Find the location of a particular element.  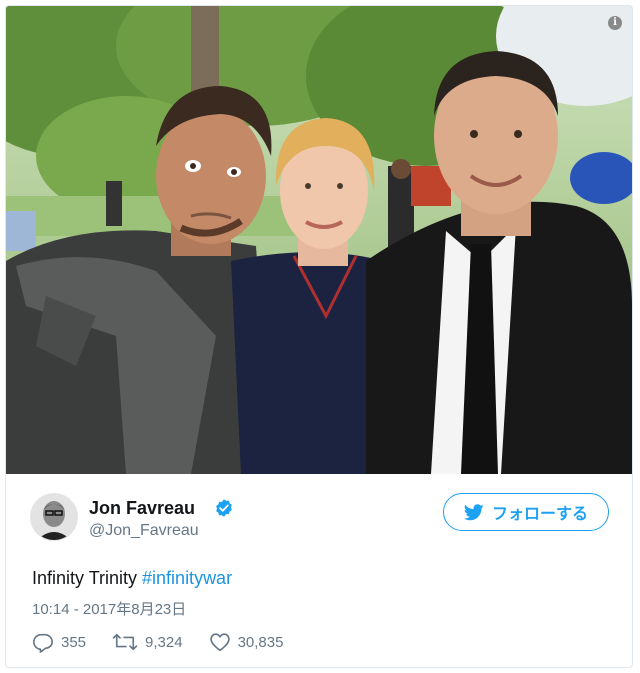

retweet-icon is located at coordinates (125, 642).